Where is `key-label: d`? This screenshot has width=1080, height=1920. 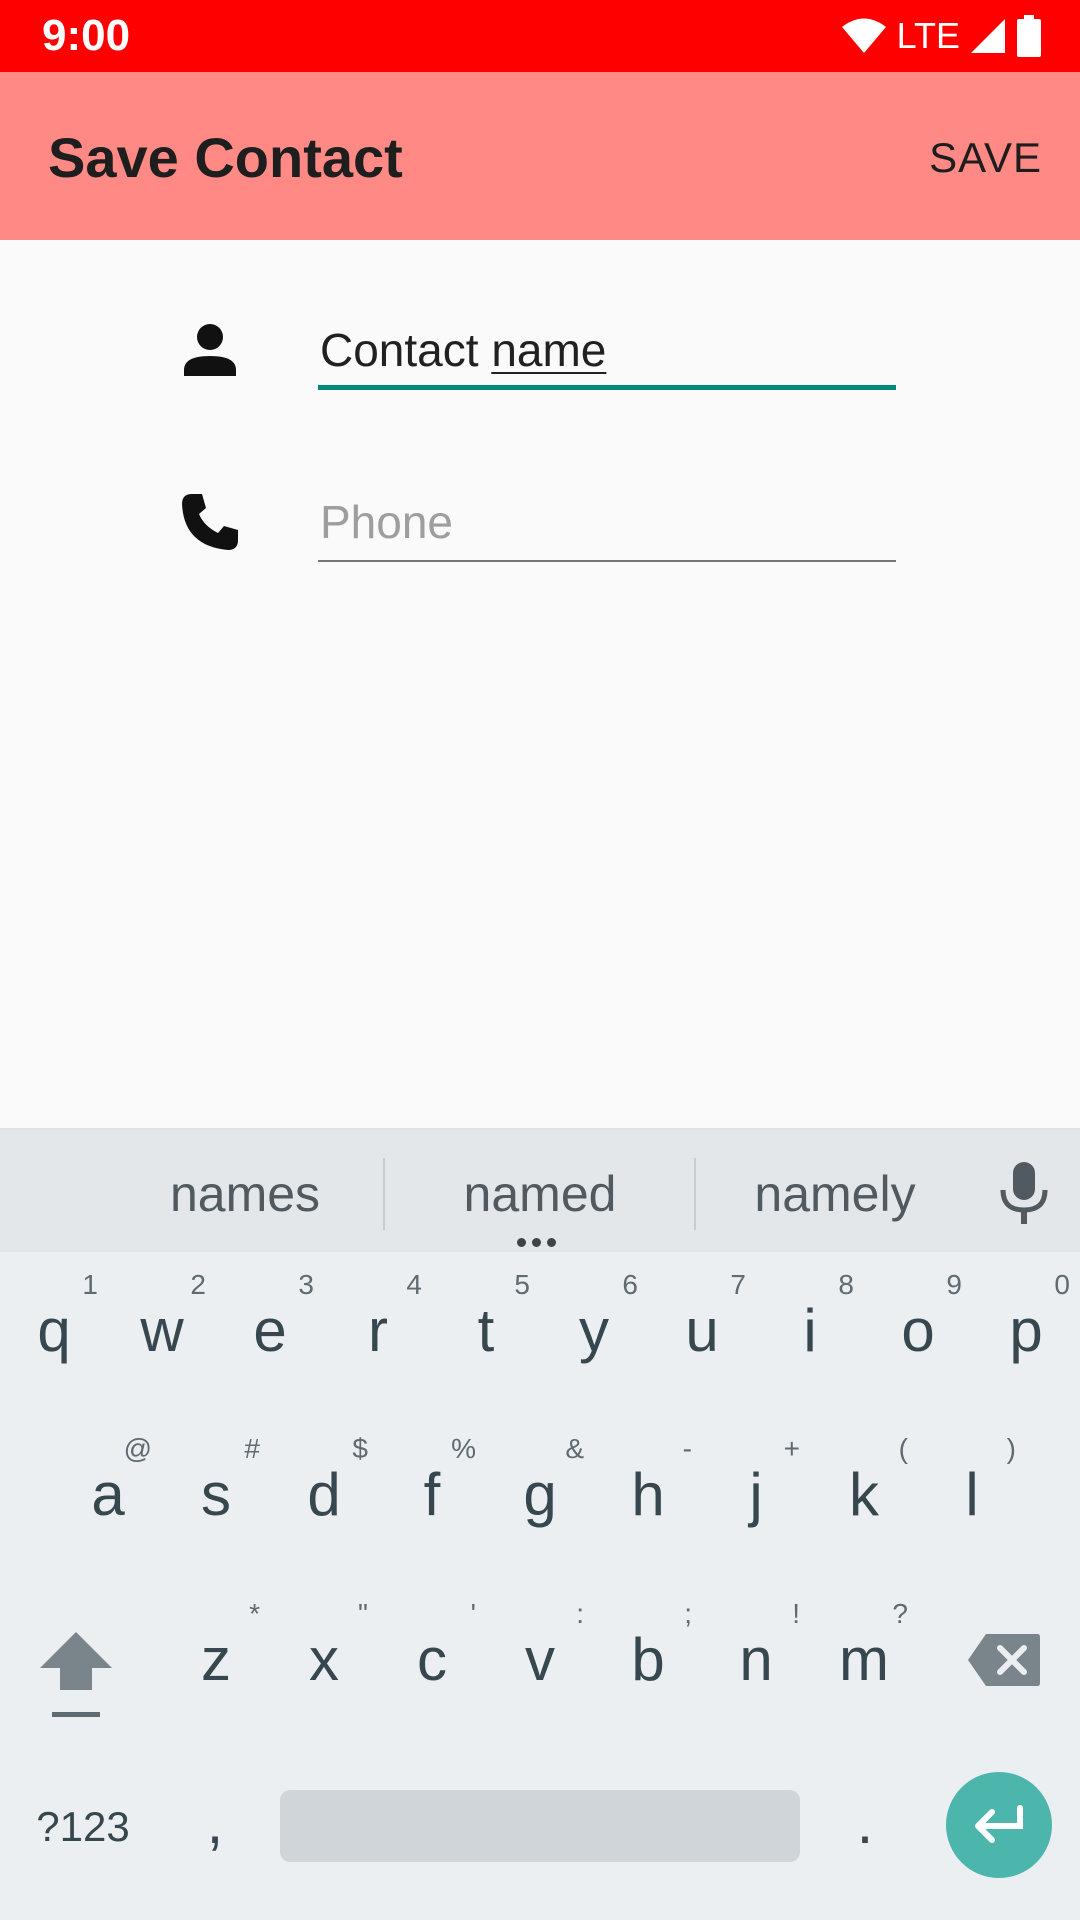
key-label: d is located at coordinates (324, 1494).